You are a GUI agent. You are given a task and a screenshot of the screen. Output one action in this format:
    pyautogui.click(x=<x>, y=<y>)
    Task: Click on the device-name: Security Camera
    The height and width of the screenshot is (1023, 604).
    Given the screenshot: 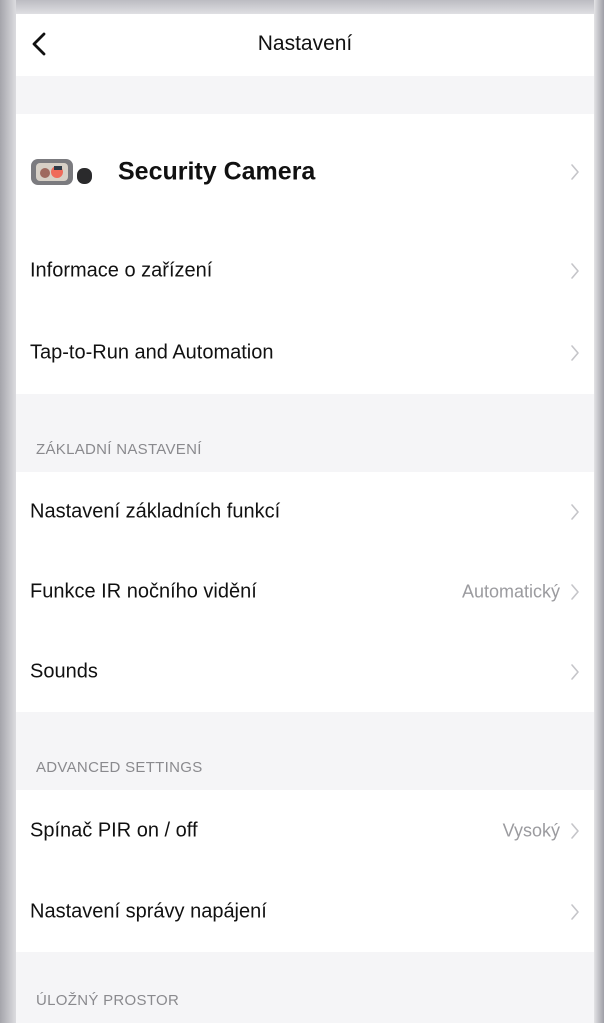 What is the action you would take?
    pyautogui.click(x=217, y=171)
    